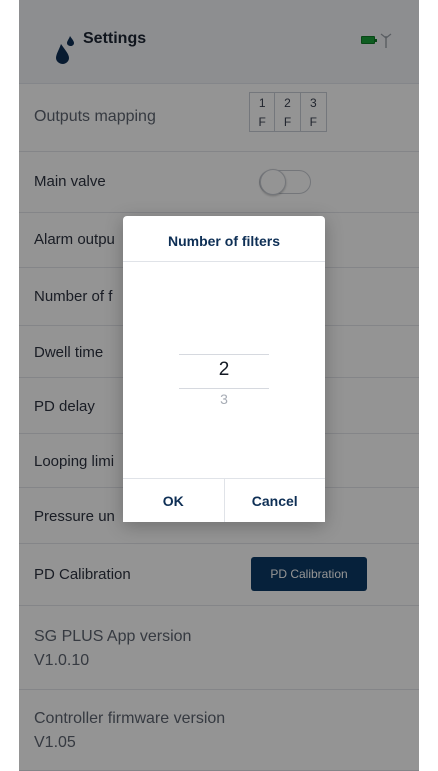  I want to click on cancel-button: Cancel, so click(274, 500).